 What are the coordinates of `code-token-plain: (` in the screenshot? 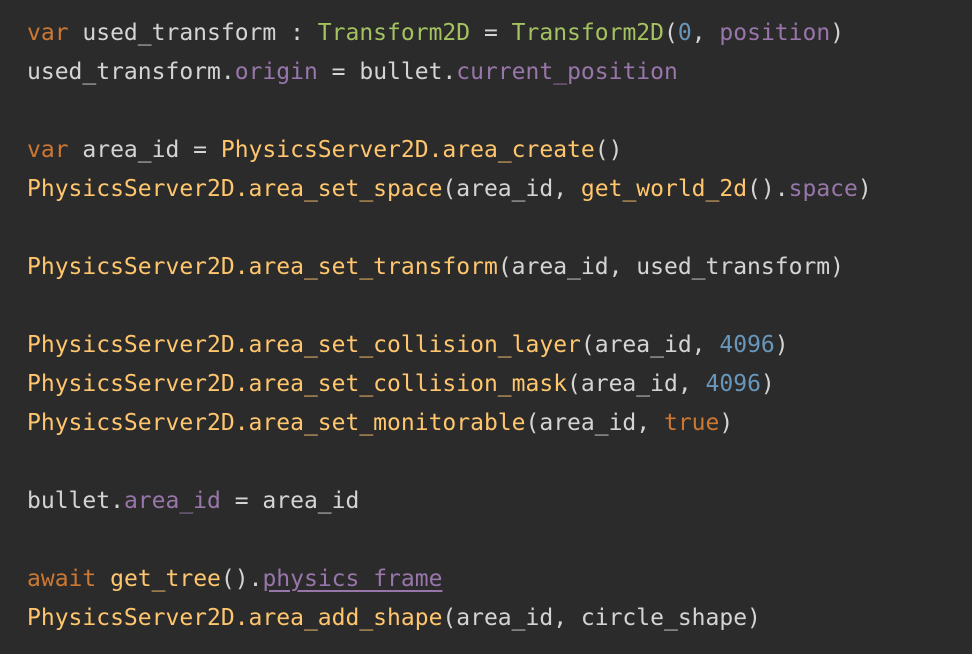 It's located at (671, 33).